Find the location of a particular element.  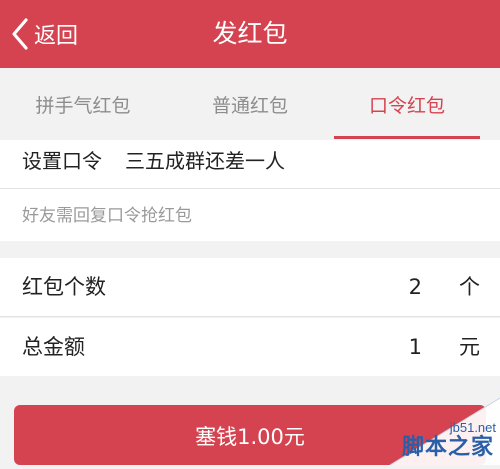

password-row: 设置口令 三五成群还差一人 is located at coordinates (250, 164).